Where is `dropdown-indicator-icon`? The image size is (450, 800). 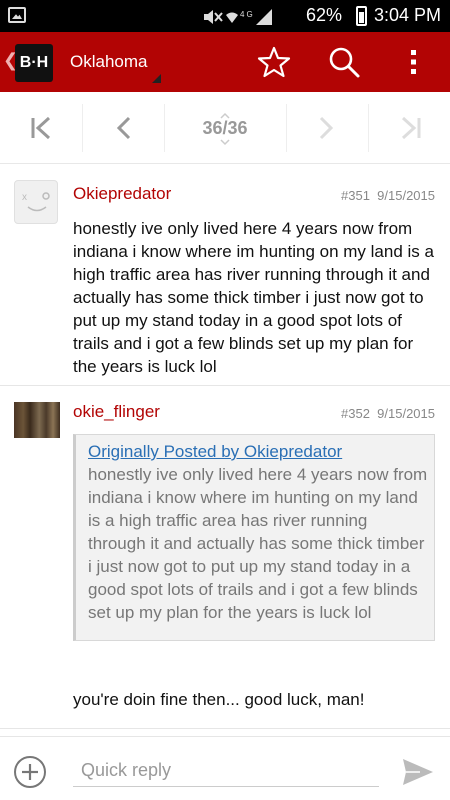 dropdown-indicator-icon is located at coordinates (156, 78).